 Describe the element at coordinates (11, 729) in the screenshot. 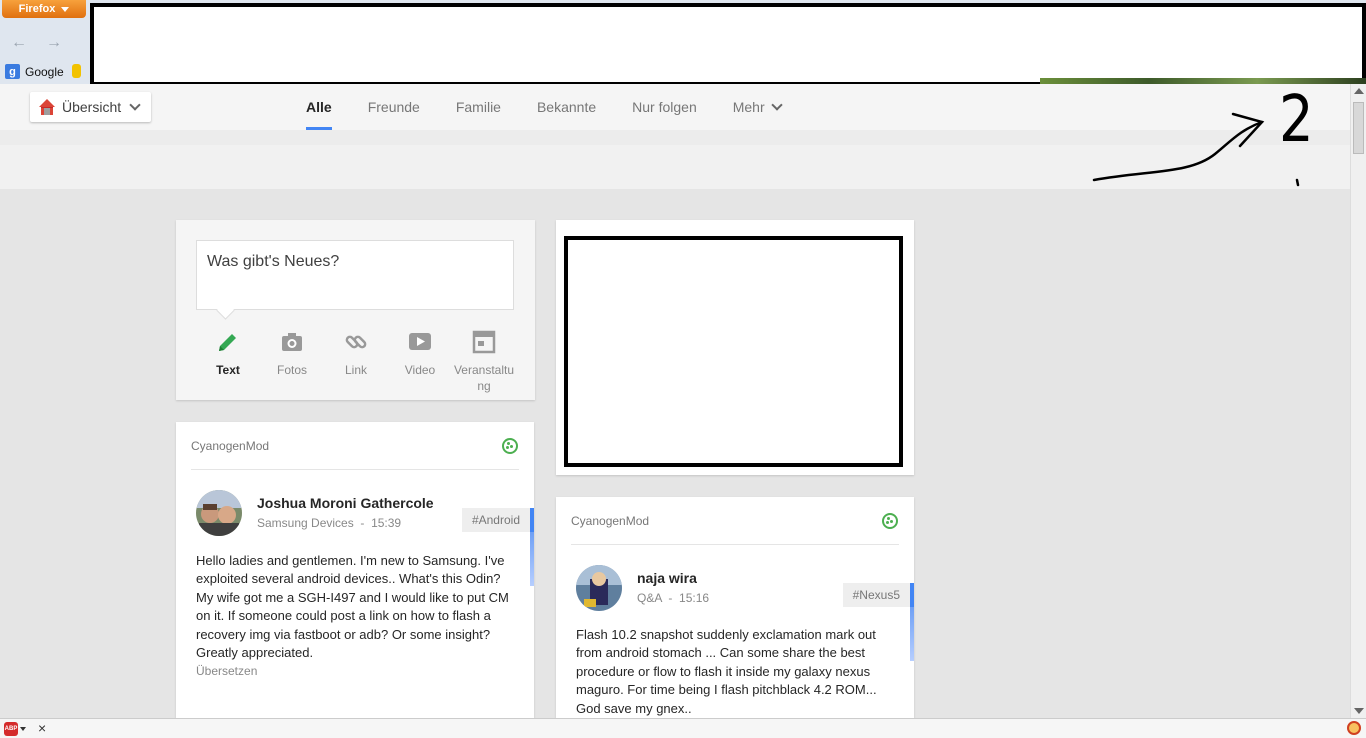

I see `adblock-icon: ABP` at that location.